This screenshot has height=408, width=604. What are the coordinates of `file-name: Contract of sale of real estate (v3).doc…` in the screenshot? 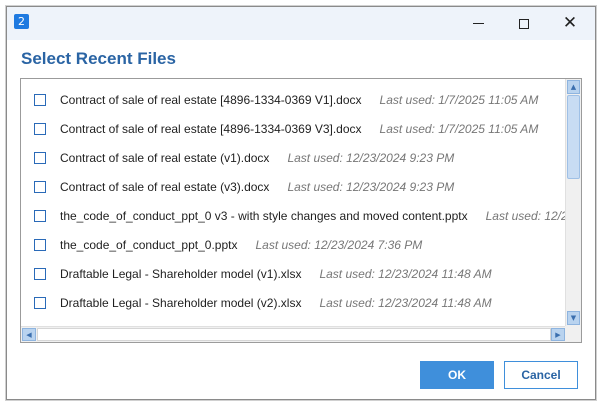 It's located at (165, 186).